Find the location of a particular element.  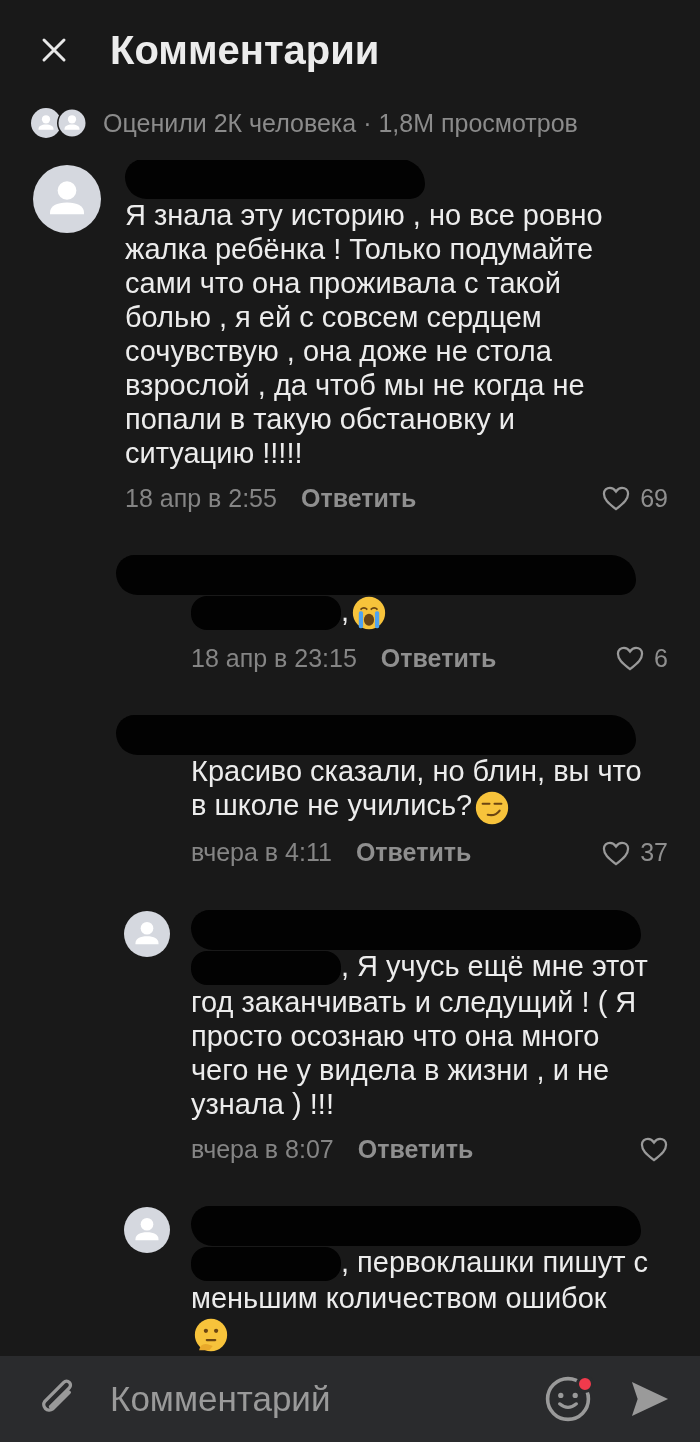

comment-time: 18 апр в 2:55 is located at coordinates (201, 498).